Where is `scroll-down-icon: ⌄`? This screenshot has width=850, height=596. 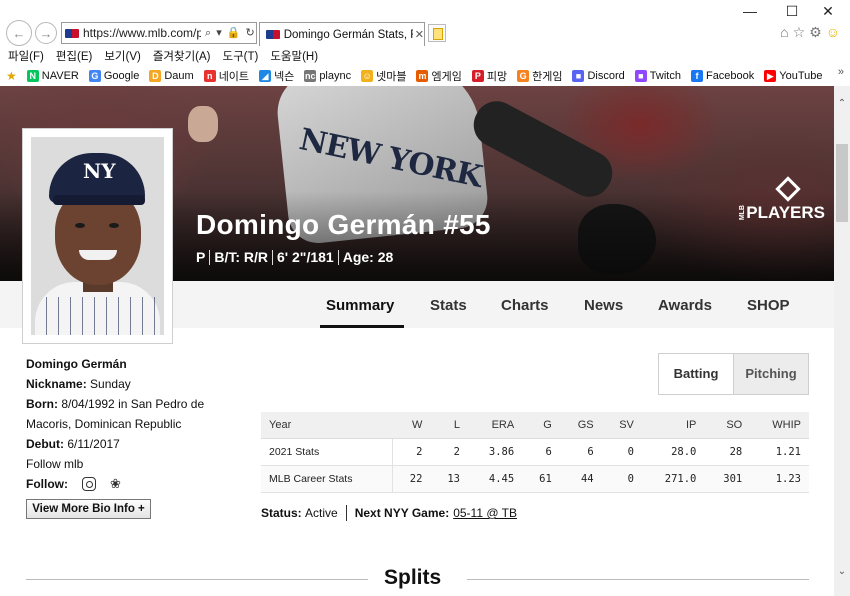 scroll-down-icon: ⌄ is located at coordinates (842, 572).